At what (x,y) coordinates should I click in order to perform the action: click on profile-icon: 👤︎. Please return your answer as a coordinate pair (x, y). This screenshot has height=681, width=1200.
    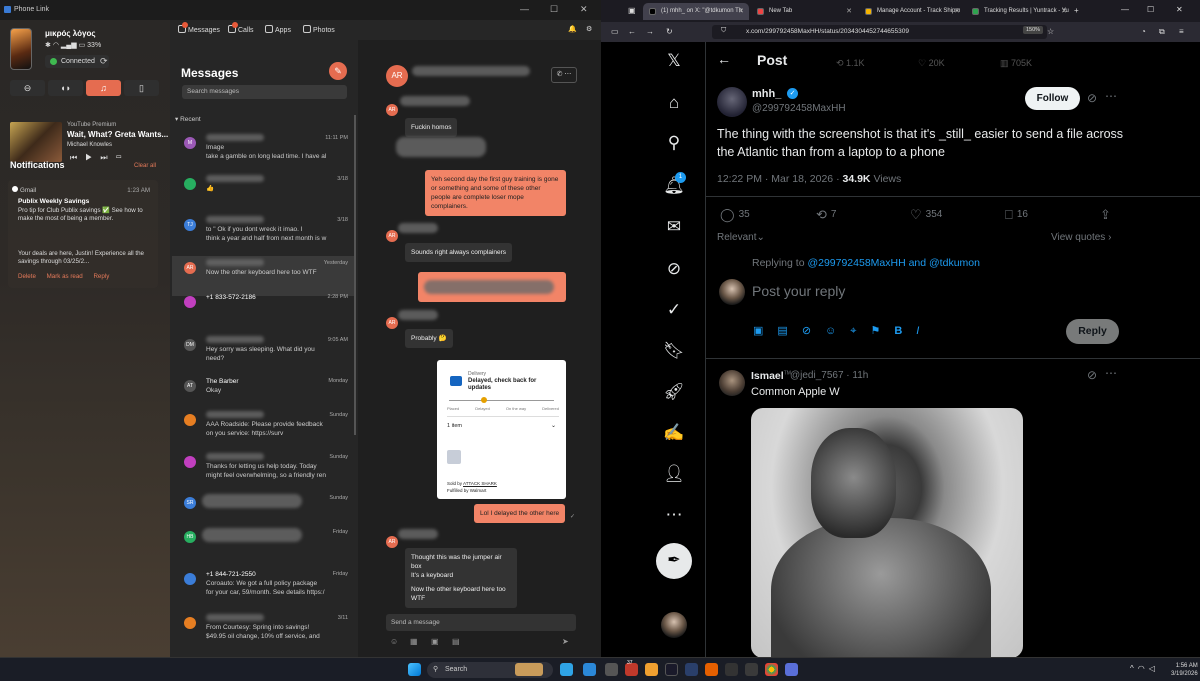
    Looking at the image, I should click on (674, 474).